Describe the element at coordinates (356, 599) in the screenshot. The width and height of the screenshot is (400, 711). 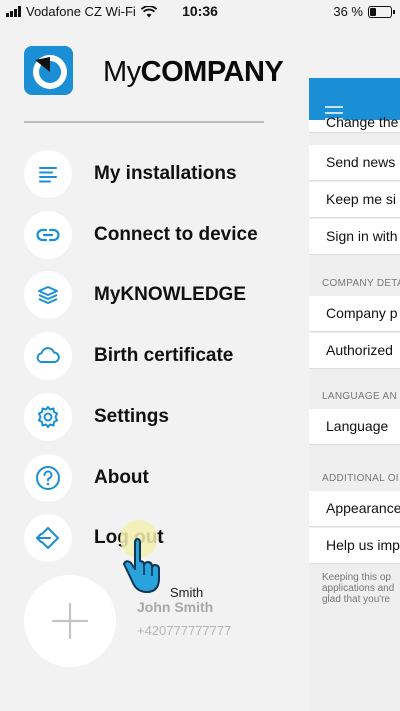
I see `footnote-line: glad that you're` at that location.